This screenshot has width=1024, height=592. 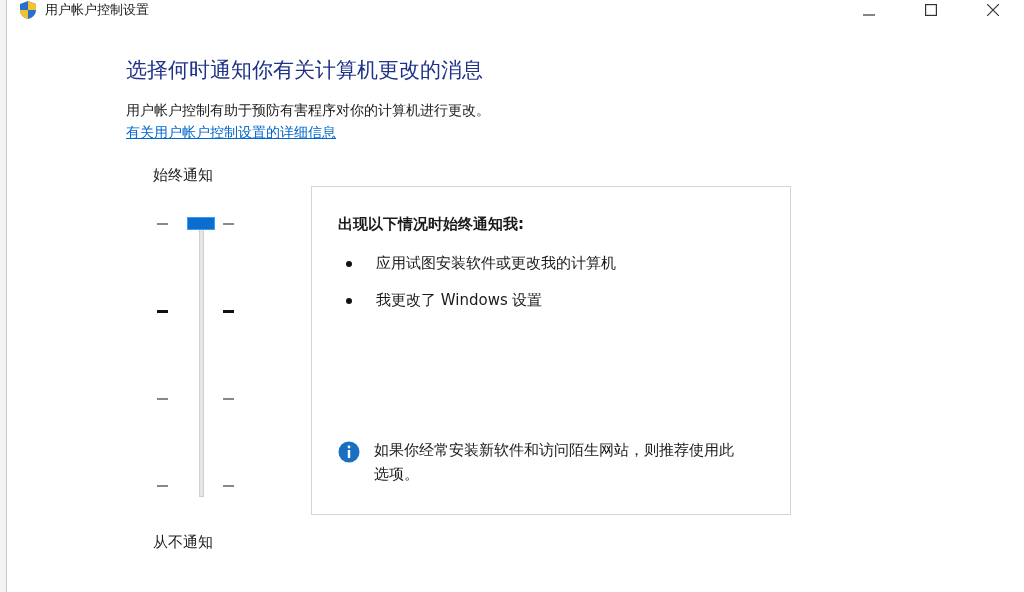 What do you see at coordinates (183, 542) in the screenshot?
I see `slider-bottom-label: 从不通知` at bounding box center [183, 542].